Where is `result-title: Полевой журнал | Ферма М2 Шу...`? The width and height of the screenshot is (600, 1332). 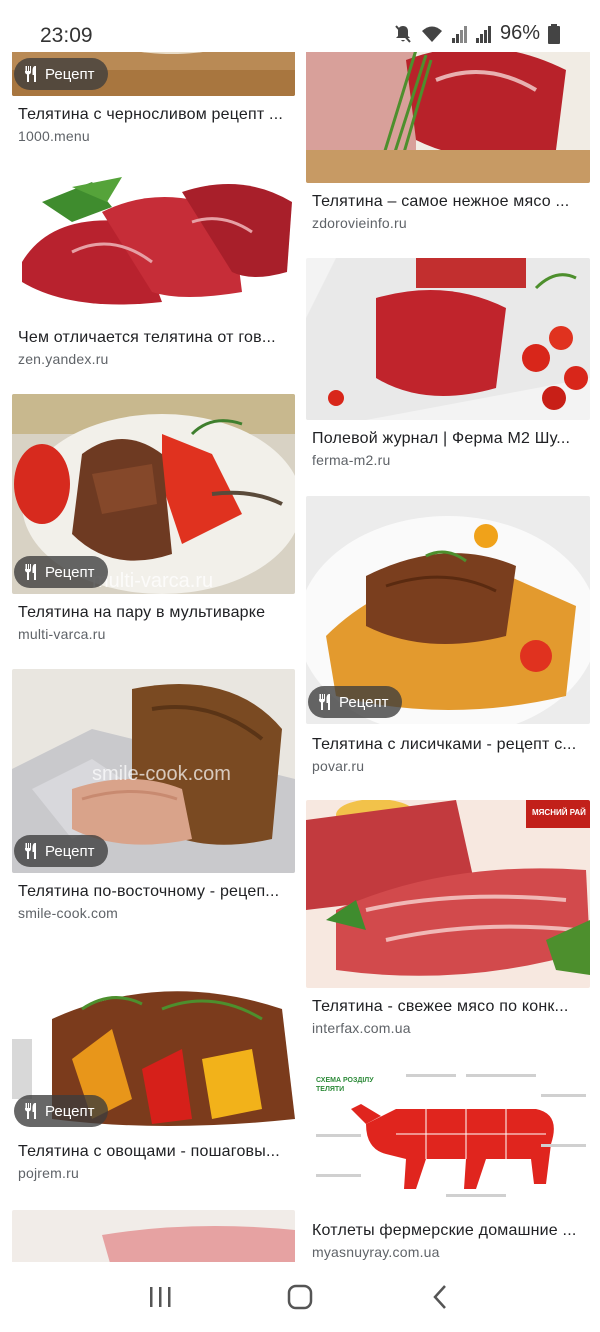 result-title: Полевой журнал | Ферма М2 Шу... is located at coordinates (450, 439).